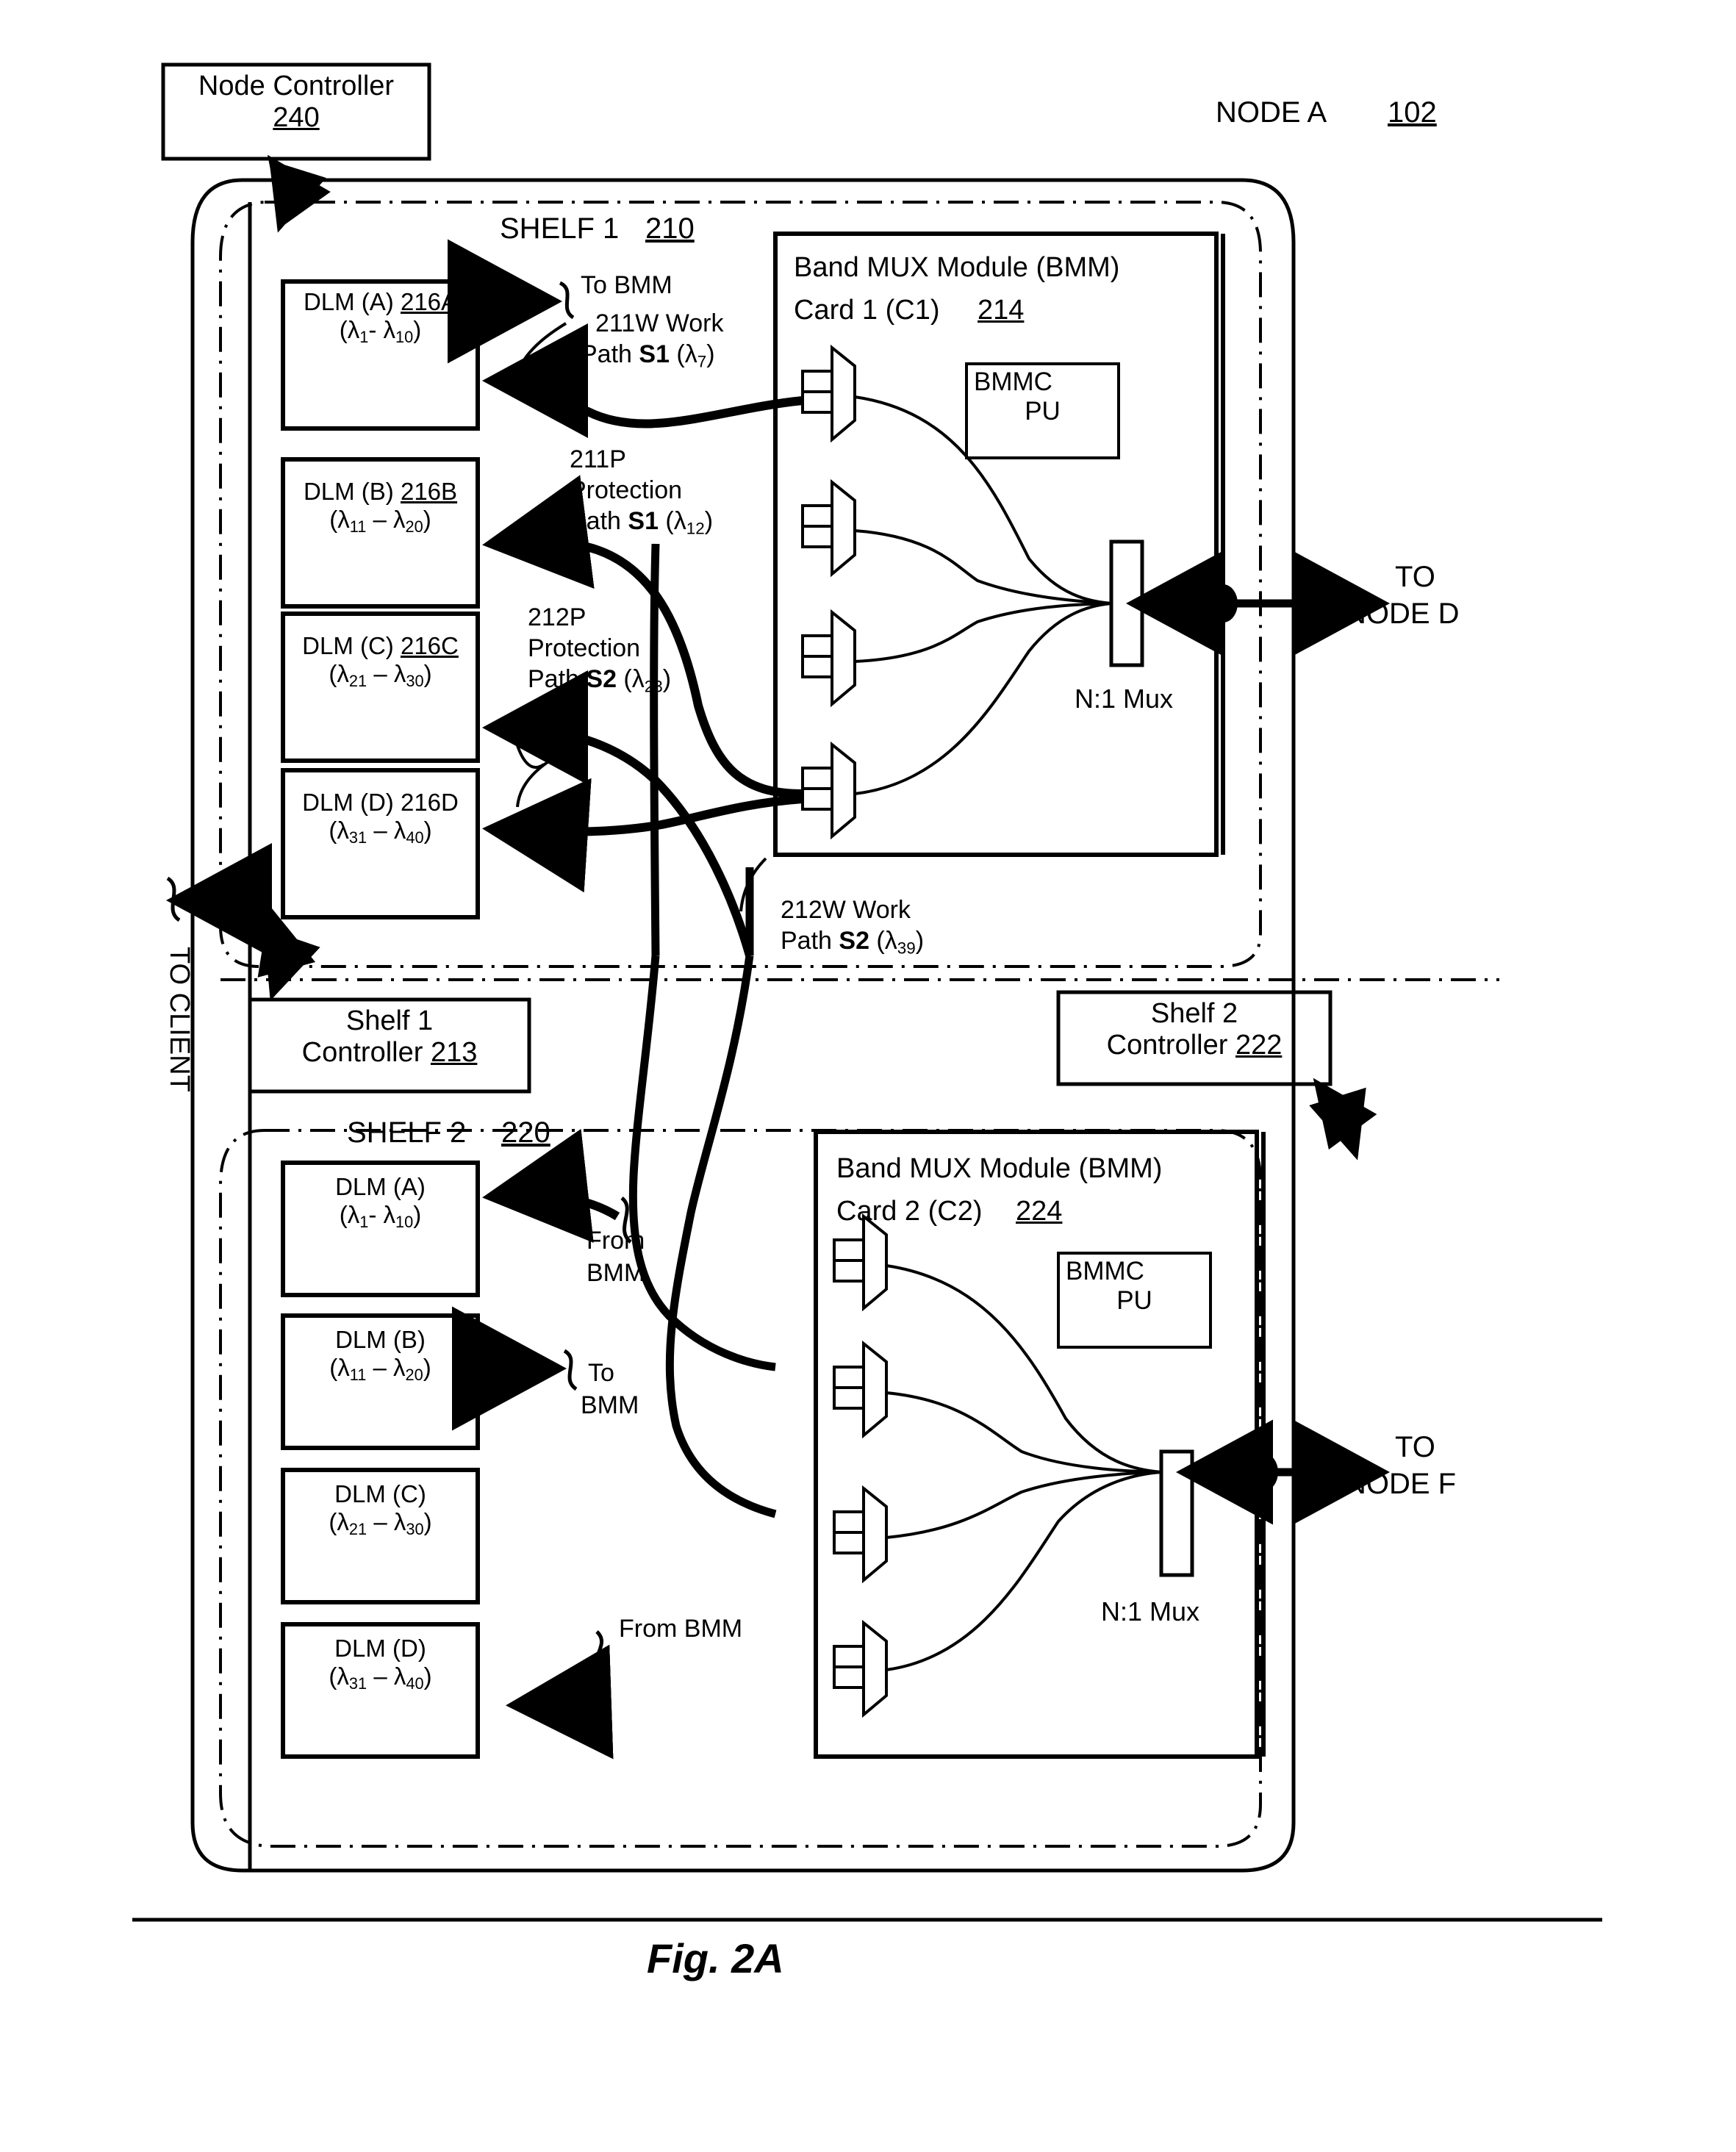 This screenshot has height=2152, width=1736. I want to click on shelf2-bmmc-line2: PU, so click(1134, 1300).